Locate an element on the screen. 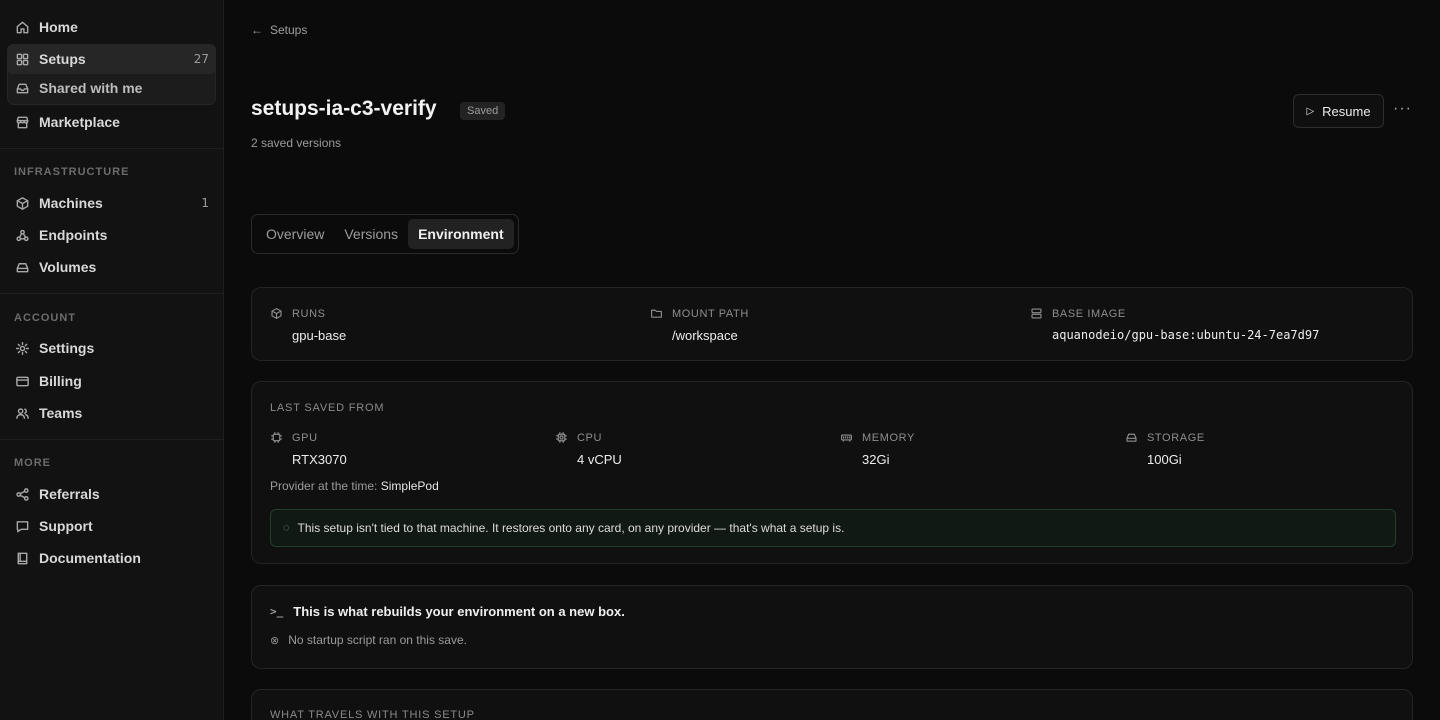 The image size is (1440, 720). tab-versions: Versions is located at coordinates (371, 234).